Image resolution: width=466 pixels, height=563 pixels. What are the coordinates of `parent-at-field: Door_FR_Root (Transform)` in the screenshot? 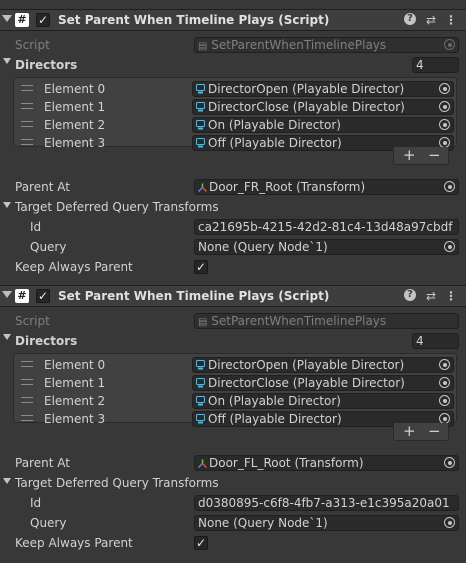 It's located at (326, 187).